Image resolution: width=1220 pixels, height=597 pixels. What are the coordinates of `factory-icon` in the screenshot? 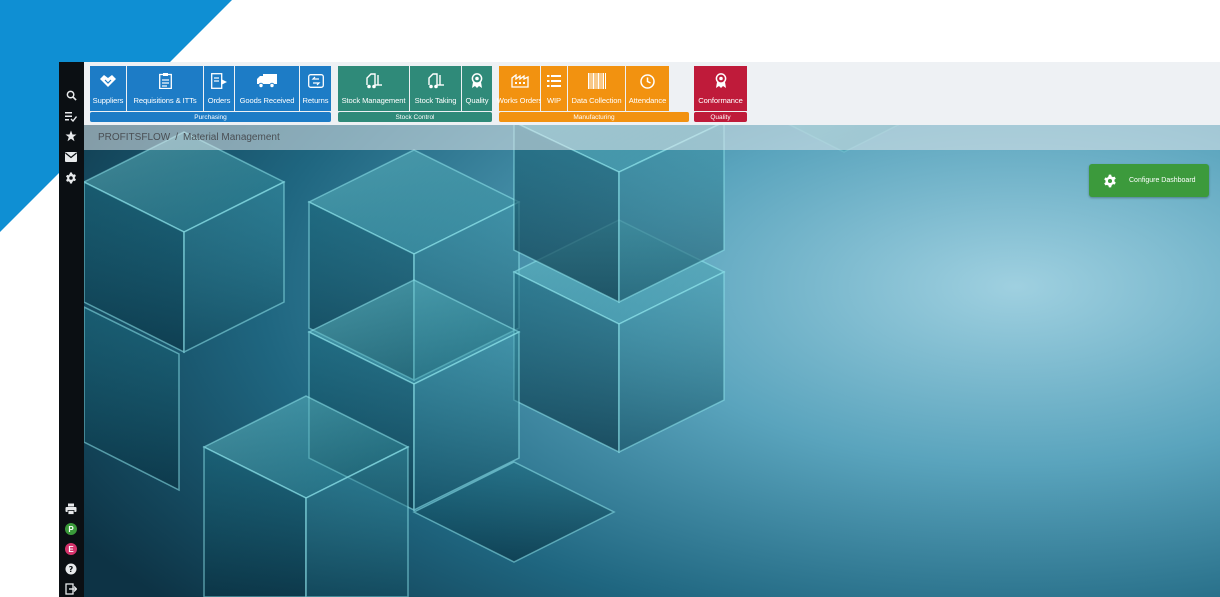 It's located at (519, 81).